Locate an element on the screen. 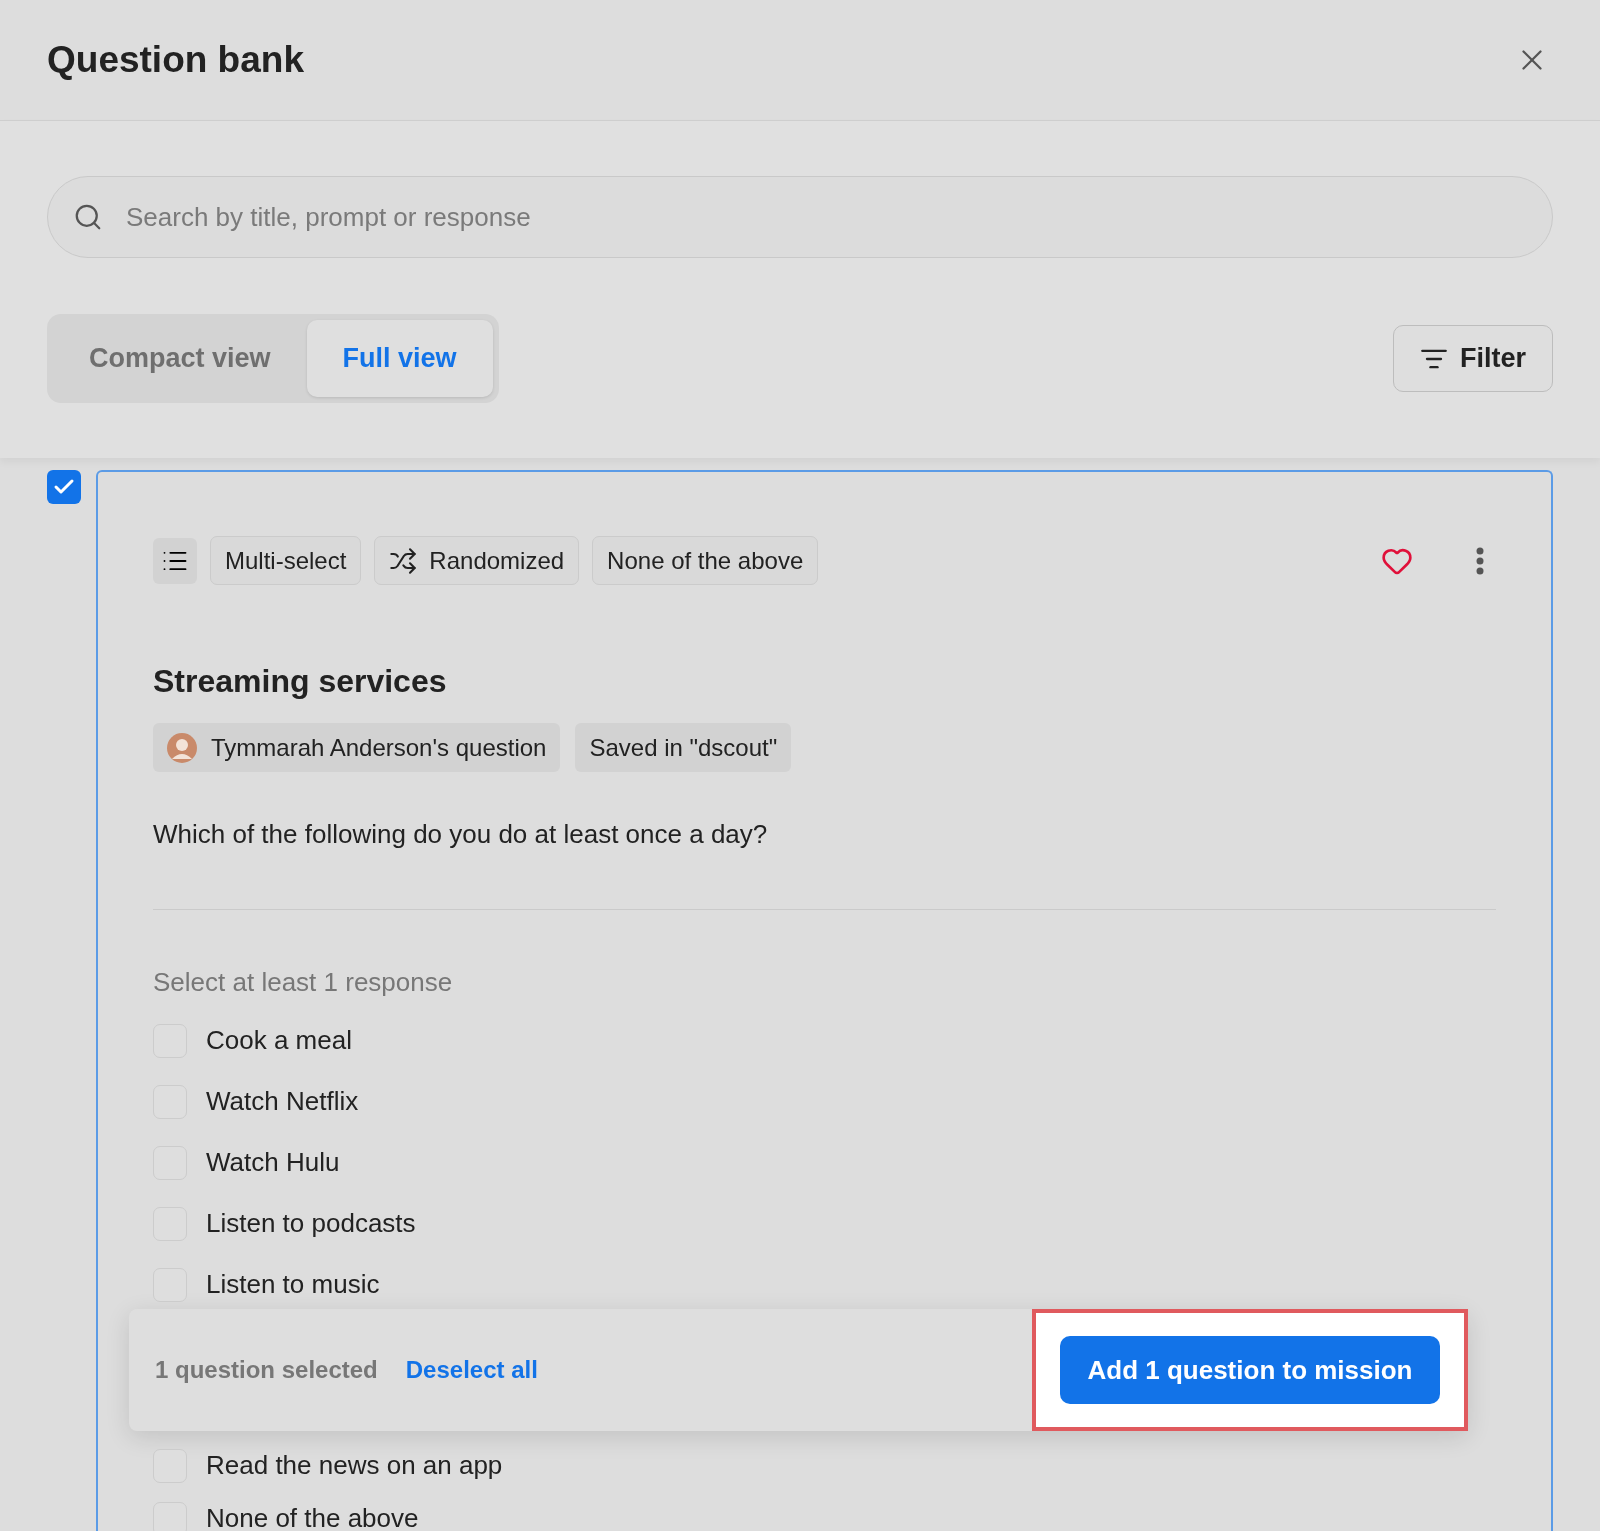  option-label: Listen to music is located at coordinates (293, 1284).